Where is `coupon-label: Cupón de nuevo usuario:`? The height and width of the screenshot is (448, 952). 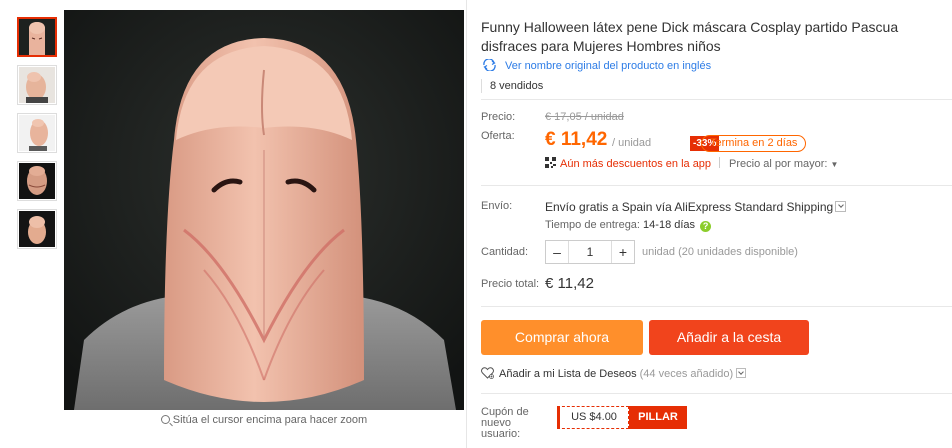
coupon-label: Cupón de nuevo usuario: is located at coordinates (505, 423).